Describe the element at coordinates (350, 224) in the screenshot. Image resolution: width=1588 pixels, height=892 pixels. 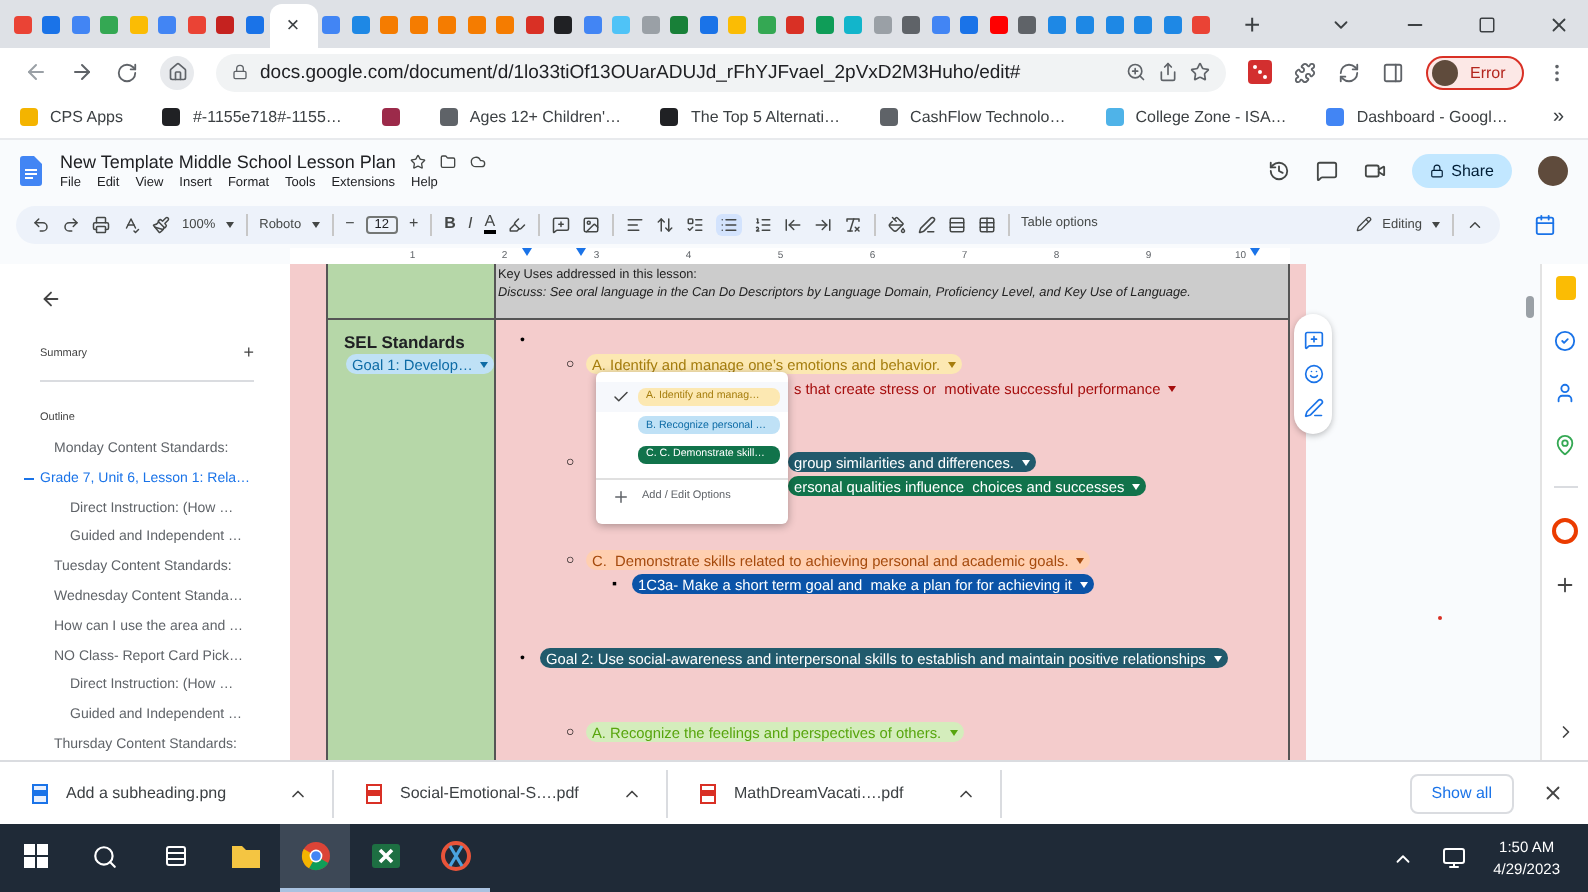
I see `decrease-size-button: −` at that location.